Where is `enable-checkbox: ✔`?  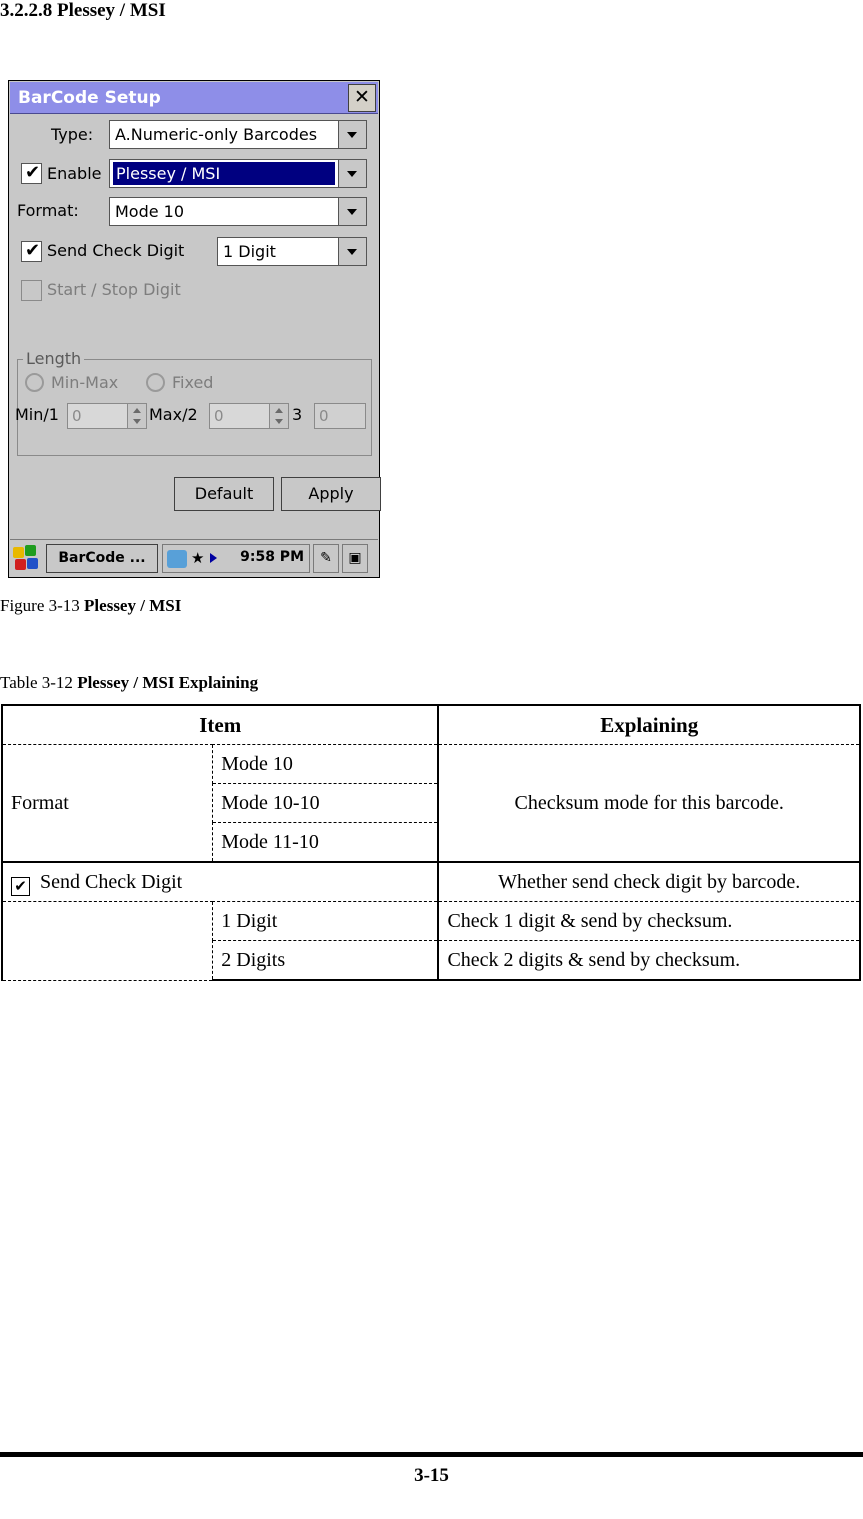
enable-checkbox: ✔ is located at coordinates (31, 173).